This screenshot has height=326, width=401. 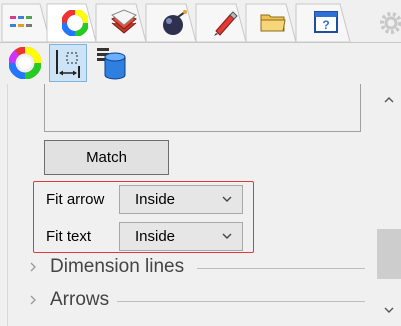 I want to click on tab-material, so click(x=221, y=22).